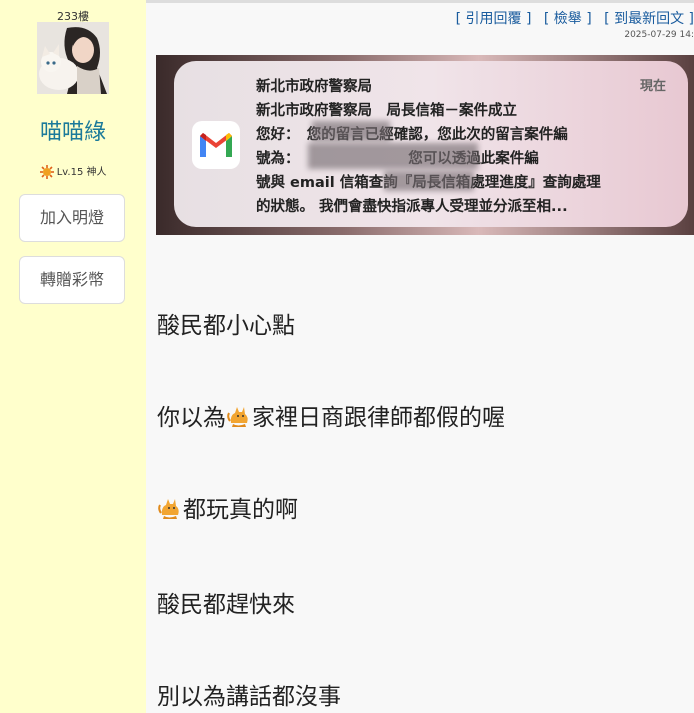 This screenshot has height=713, width=694. Describe the element at coordinates (191, 418) in the screenshot. I see `post-text: 你以為` at that location.